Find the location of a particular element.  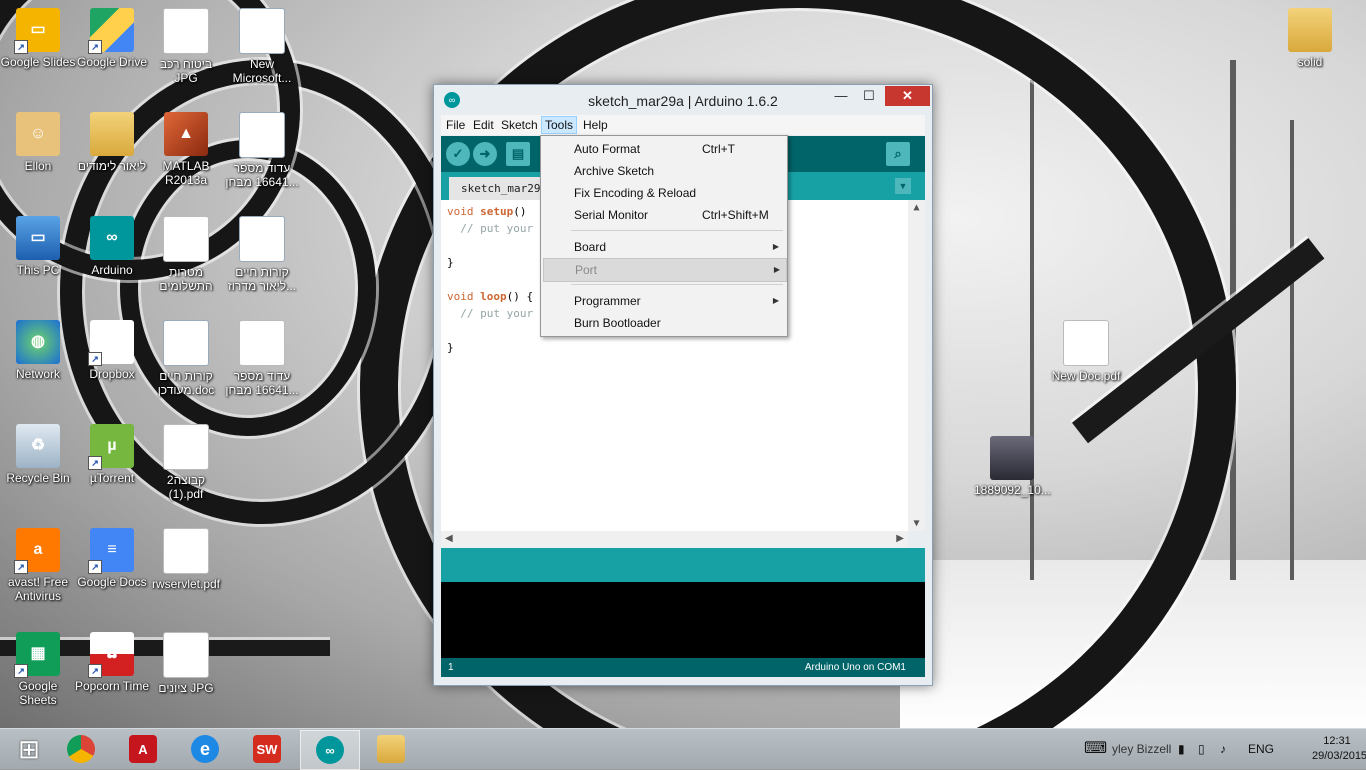

close-button: ✕ is located at coordinates (907, 96).